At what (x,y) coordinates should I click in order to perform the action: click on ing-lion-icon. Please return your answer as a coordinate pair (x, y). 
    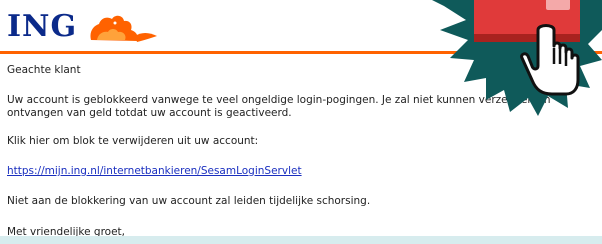
    Looking at the image, I should click on (123, 28).